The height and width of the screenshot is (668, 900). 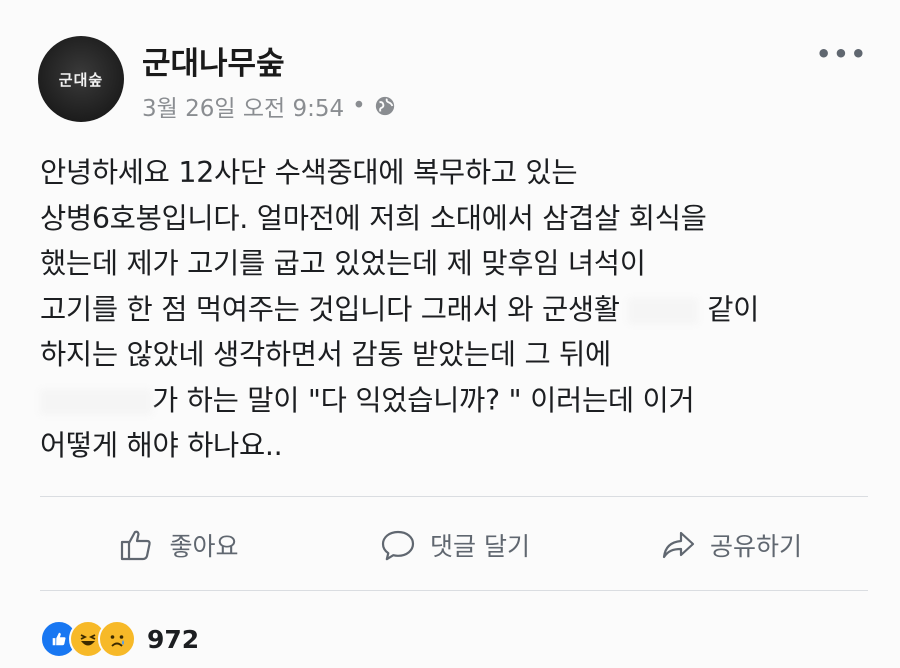 I want to click on post-meta: 3월 26일 오전 9:54 •, so click(x=269, y=106).